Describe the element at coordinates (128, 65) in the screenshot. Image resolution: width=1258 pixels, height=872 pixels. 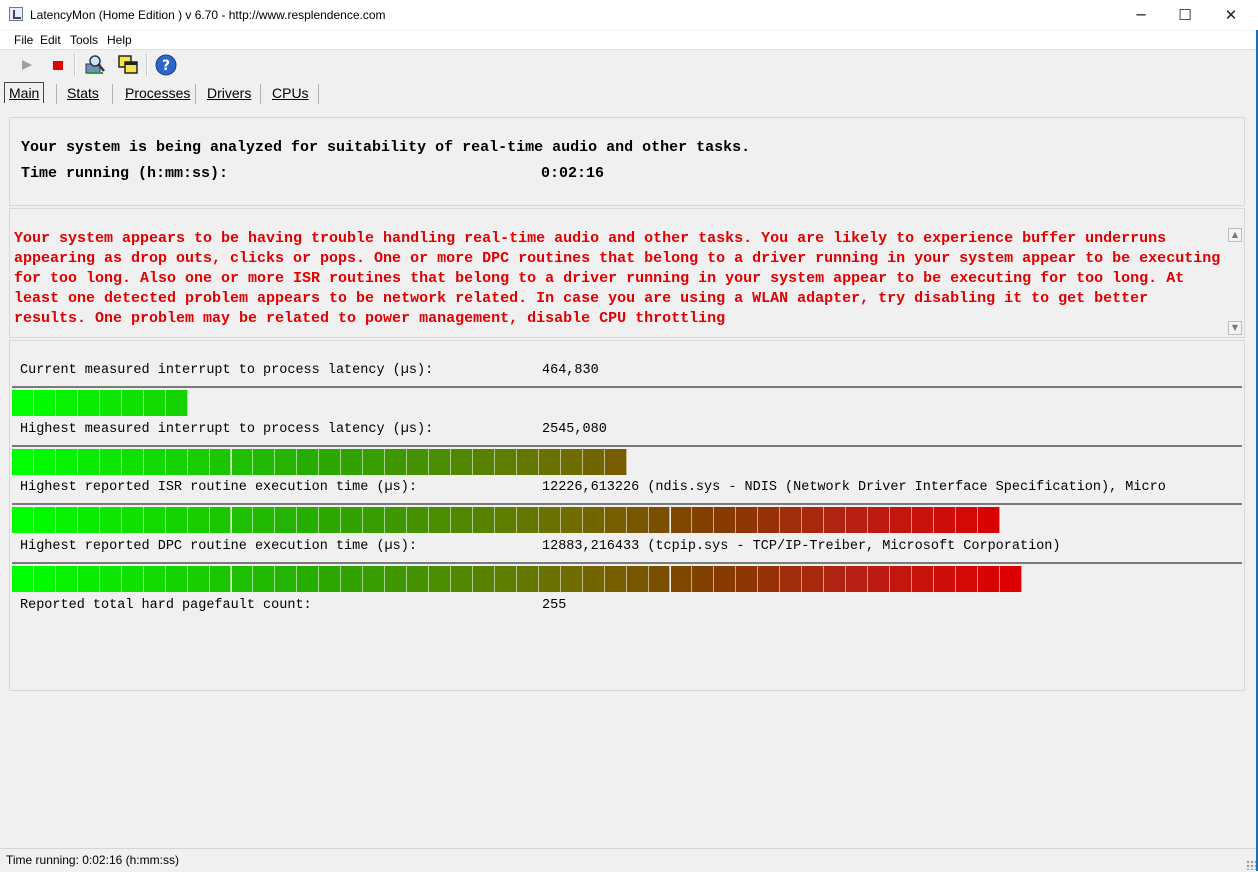
I see `windows-icon` at that location.